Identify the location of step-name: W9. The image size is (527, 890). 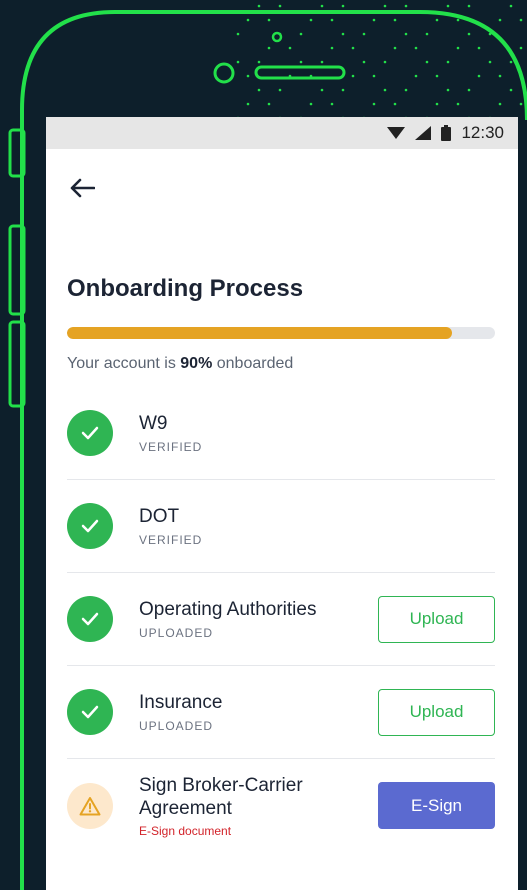
(153, 423).